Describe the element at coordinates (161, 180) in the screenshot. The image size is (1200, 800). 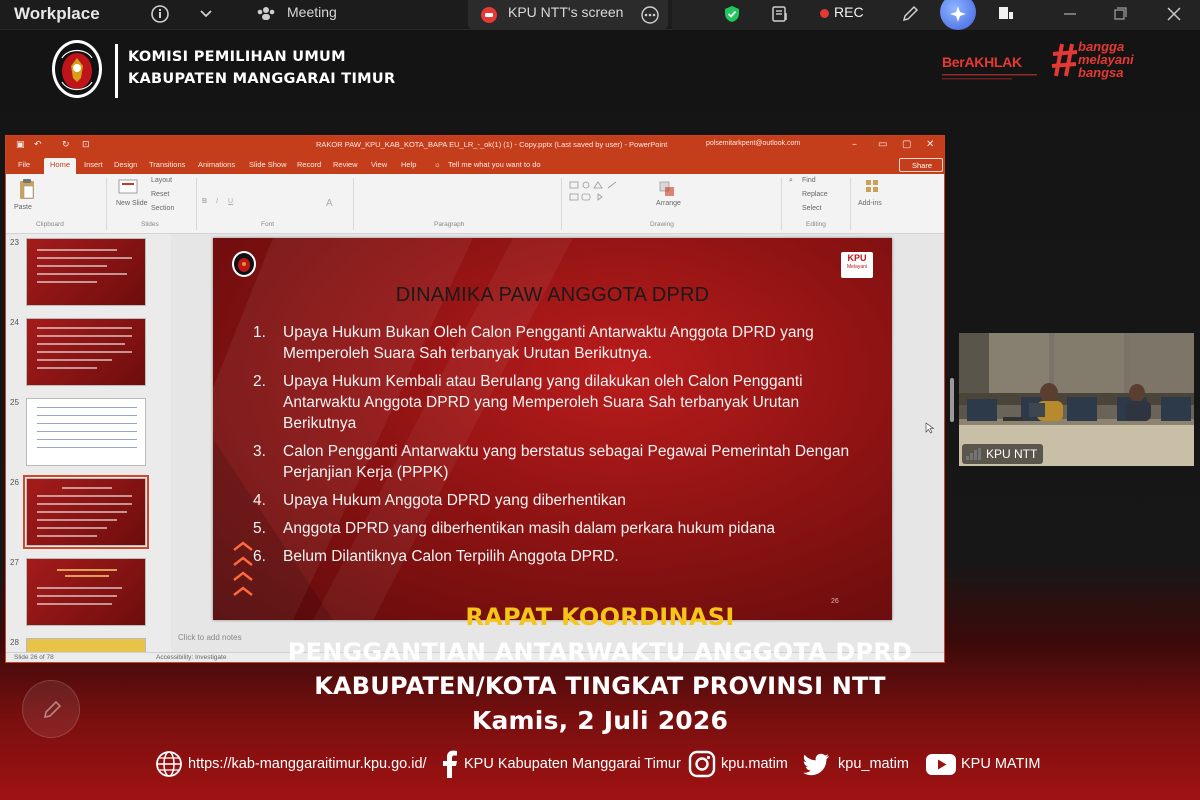
I see `layout-button: Layout` at that location.